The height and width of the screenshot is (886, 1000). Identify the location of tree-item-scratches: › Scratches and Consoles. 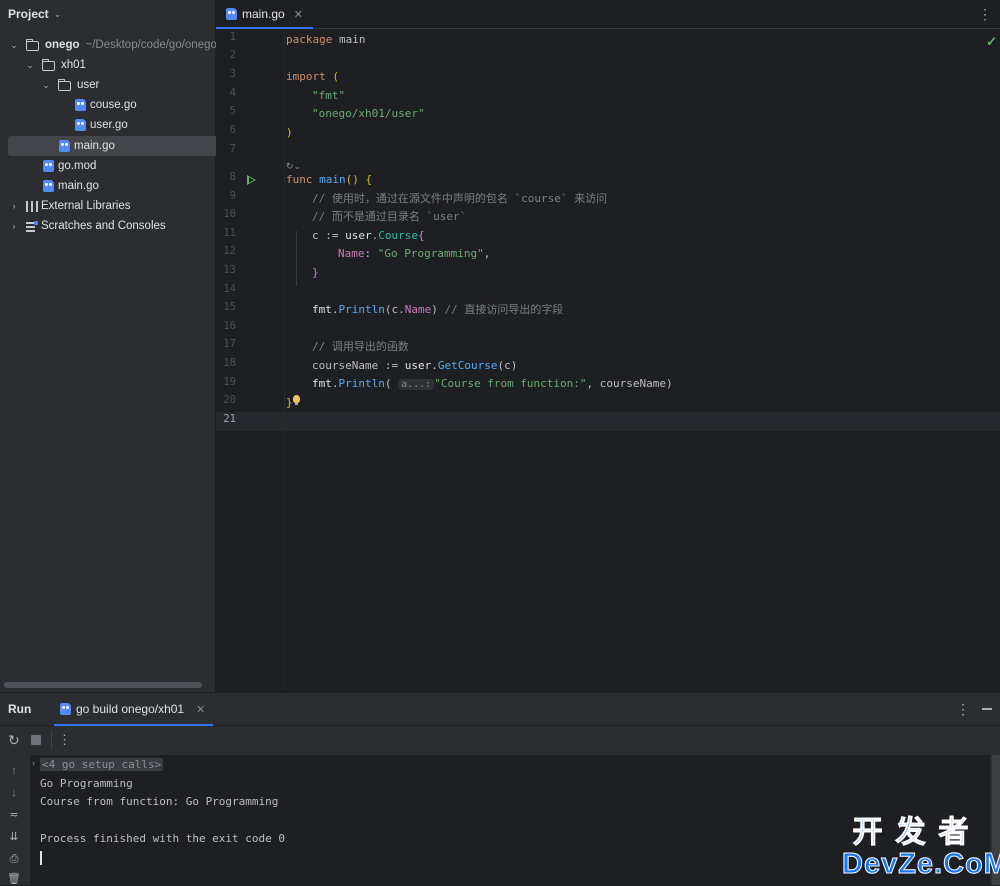
(111, 226).